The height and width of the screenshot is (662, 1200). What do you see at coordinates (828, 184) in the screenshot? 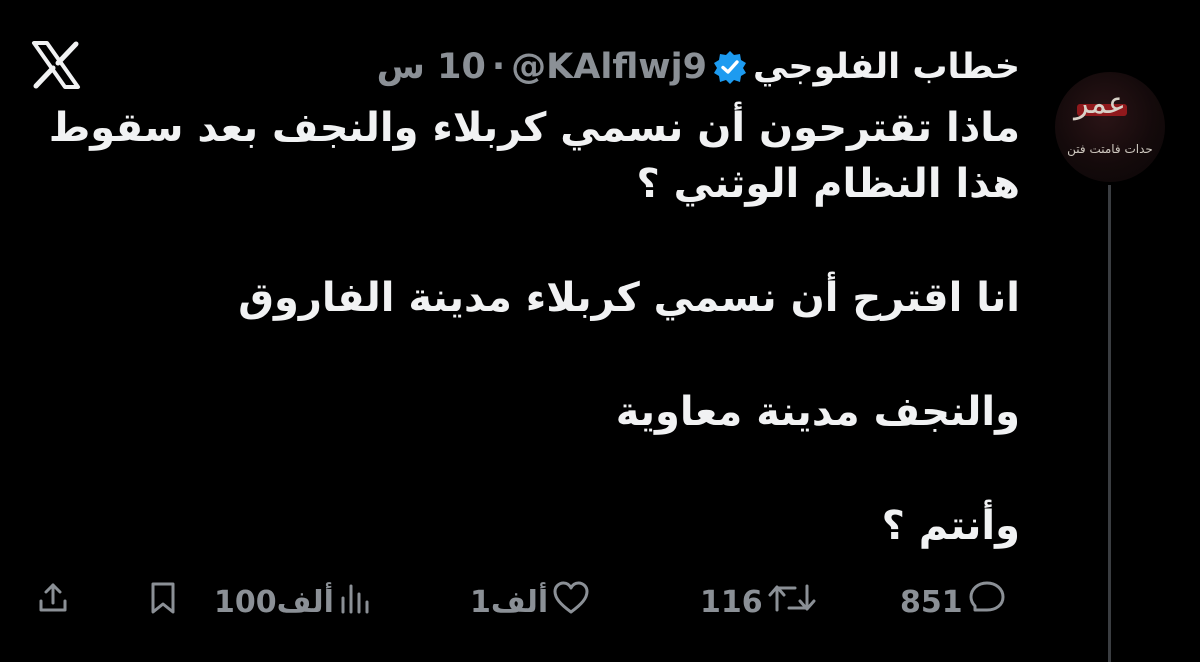
I see `tweet-line: هذا النظام الوثني ؟` at bounding box center [828, 184].